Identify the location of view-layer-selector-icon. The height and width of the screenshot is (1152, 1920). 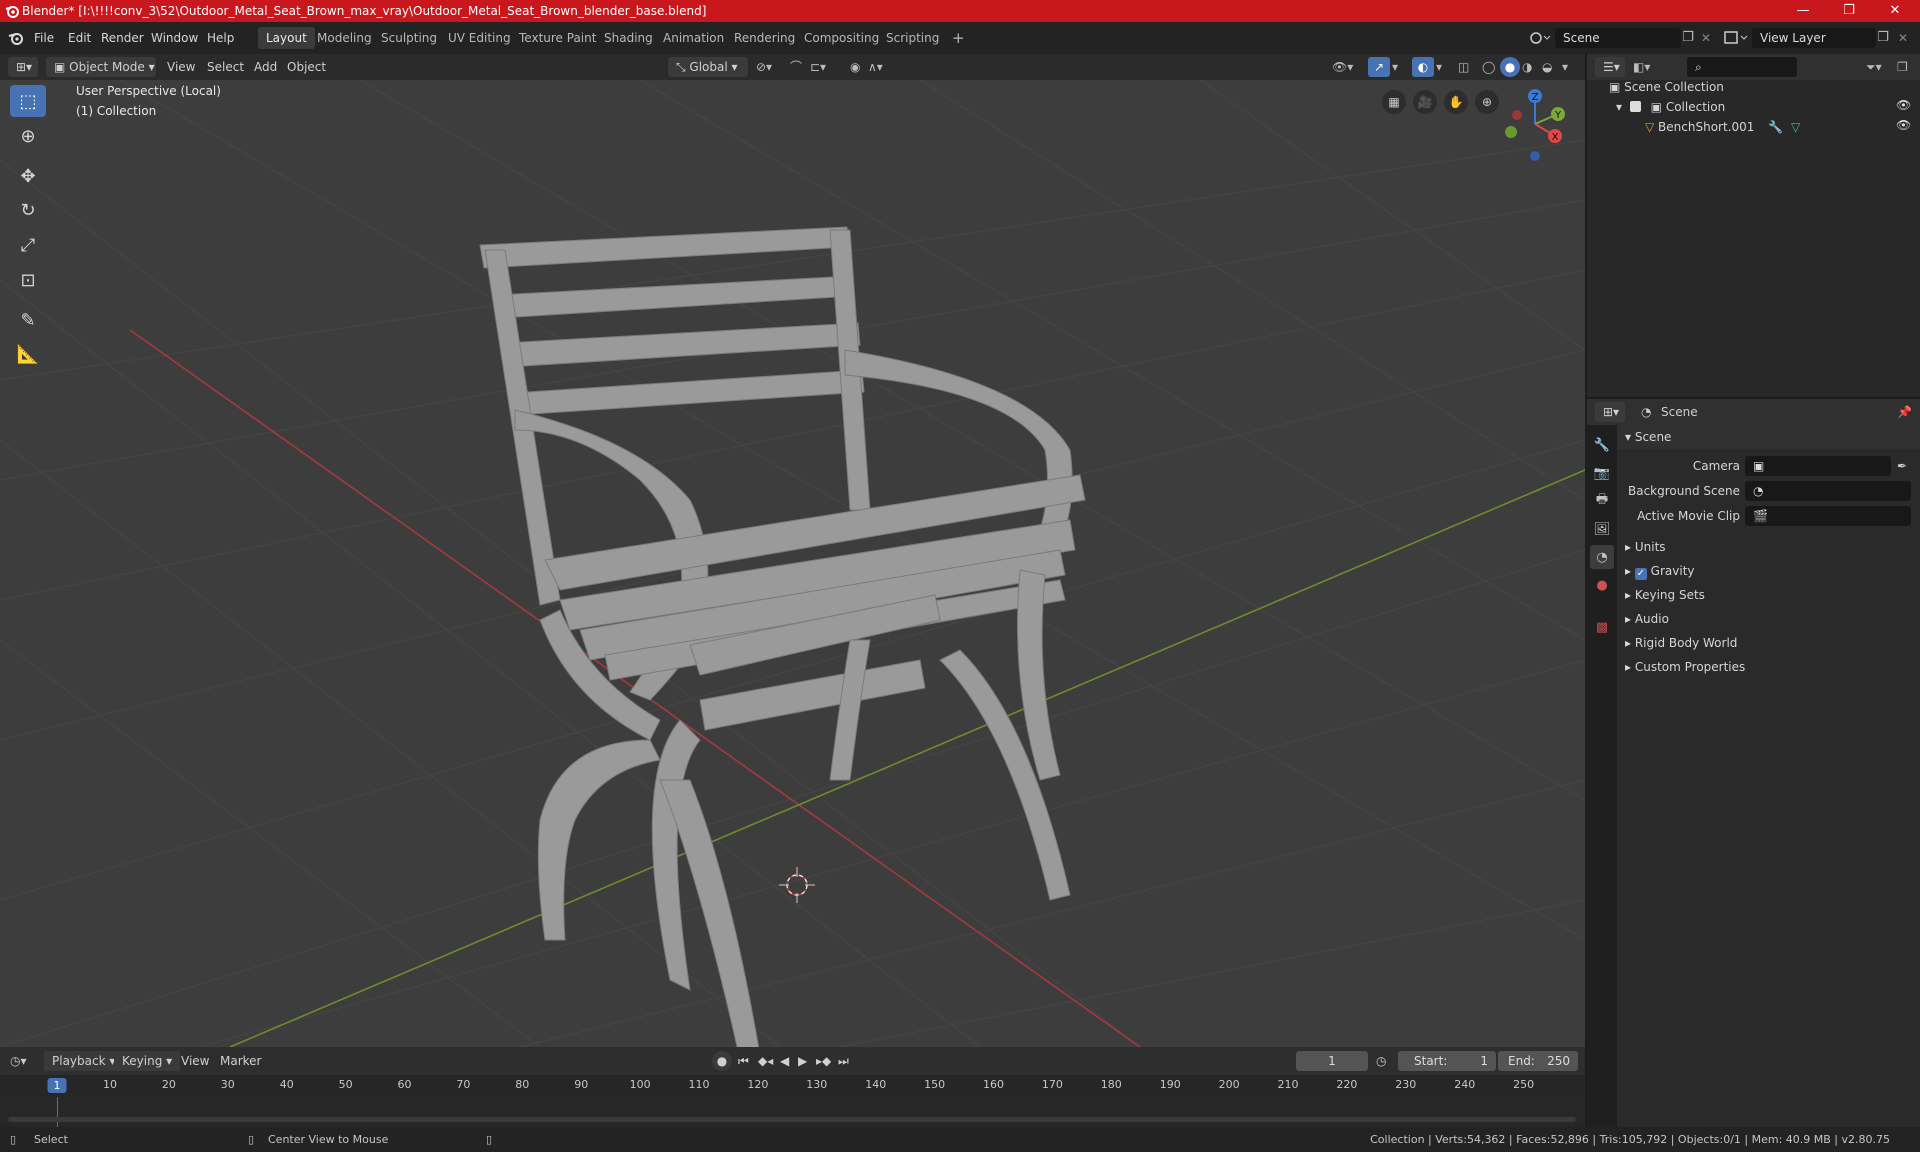
(1736, 38).